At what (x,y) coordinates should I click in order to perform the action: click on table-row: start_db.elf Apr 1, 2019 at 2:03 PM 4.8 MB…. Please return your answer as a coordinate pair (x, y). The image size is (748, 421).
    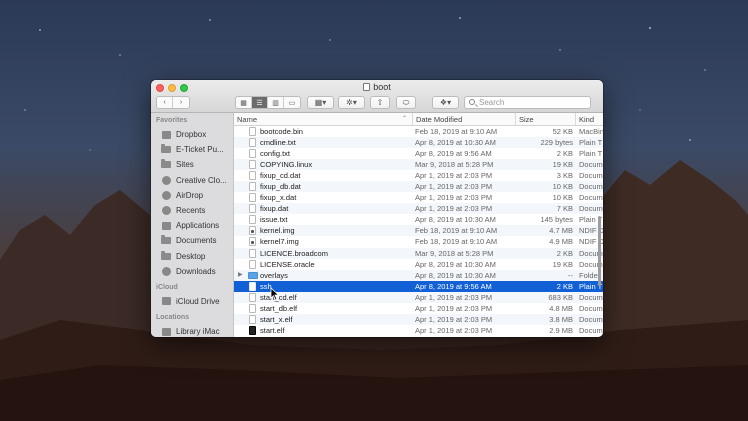
    Looking at the image, I should click on (418, 308).